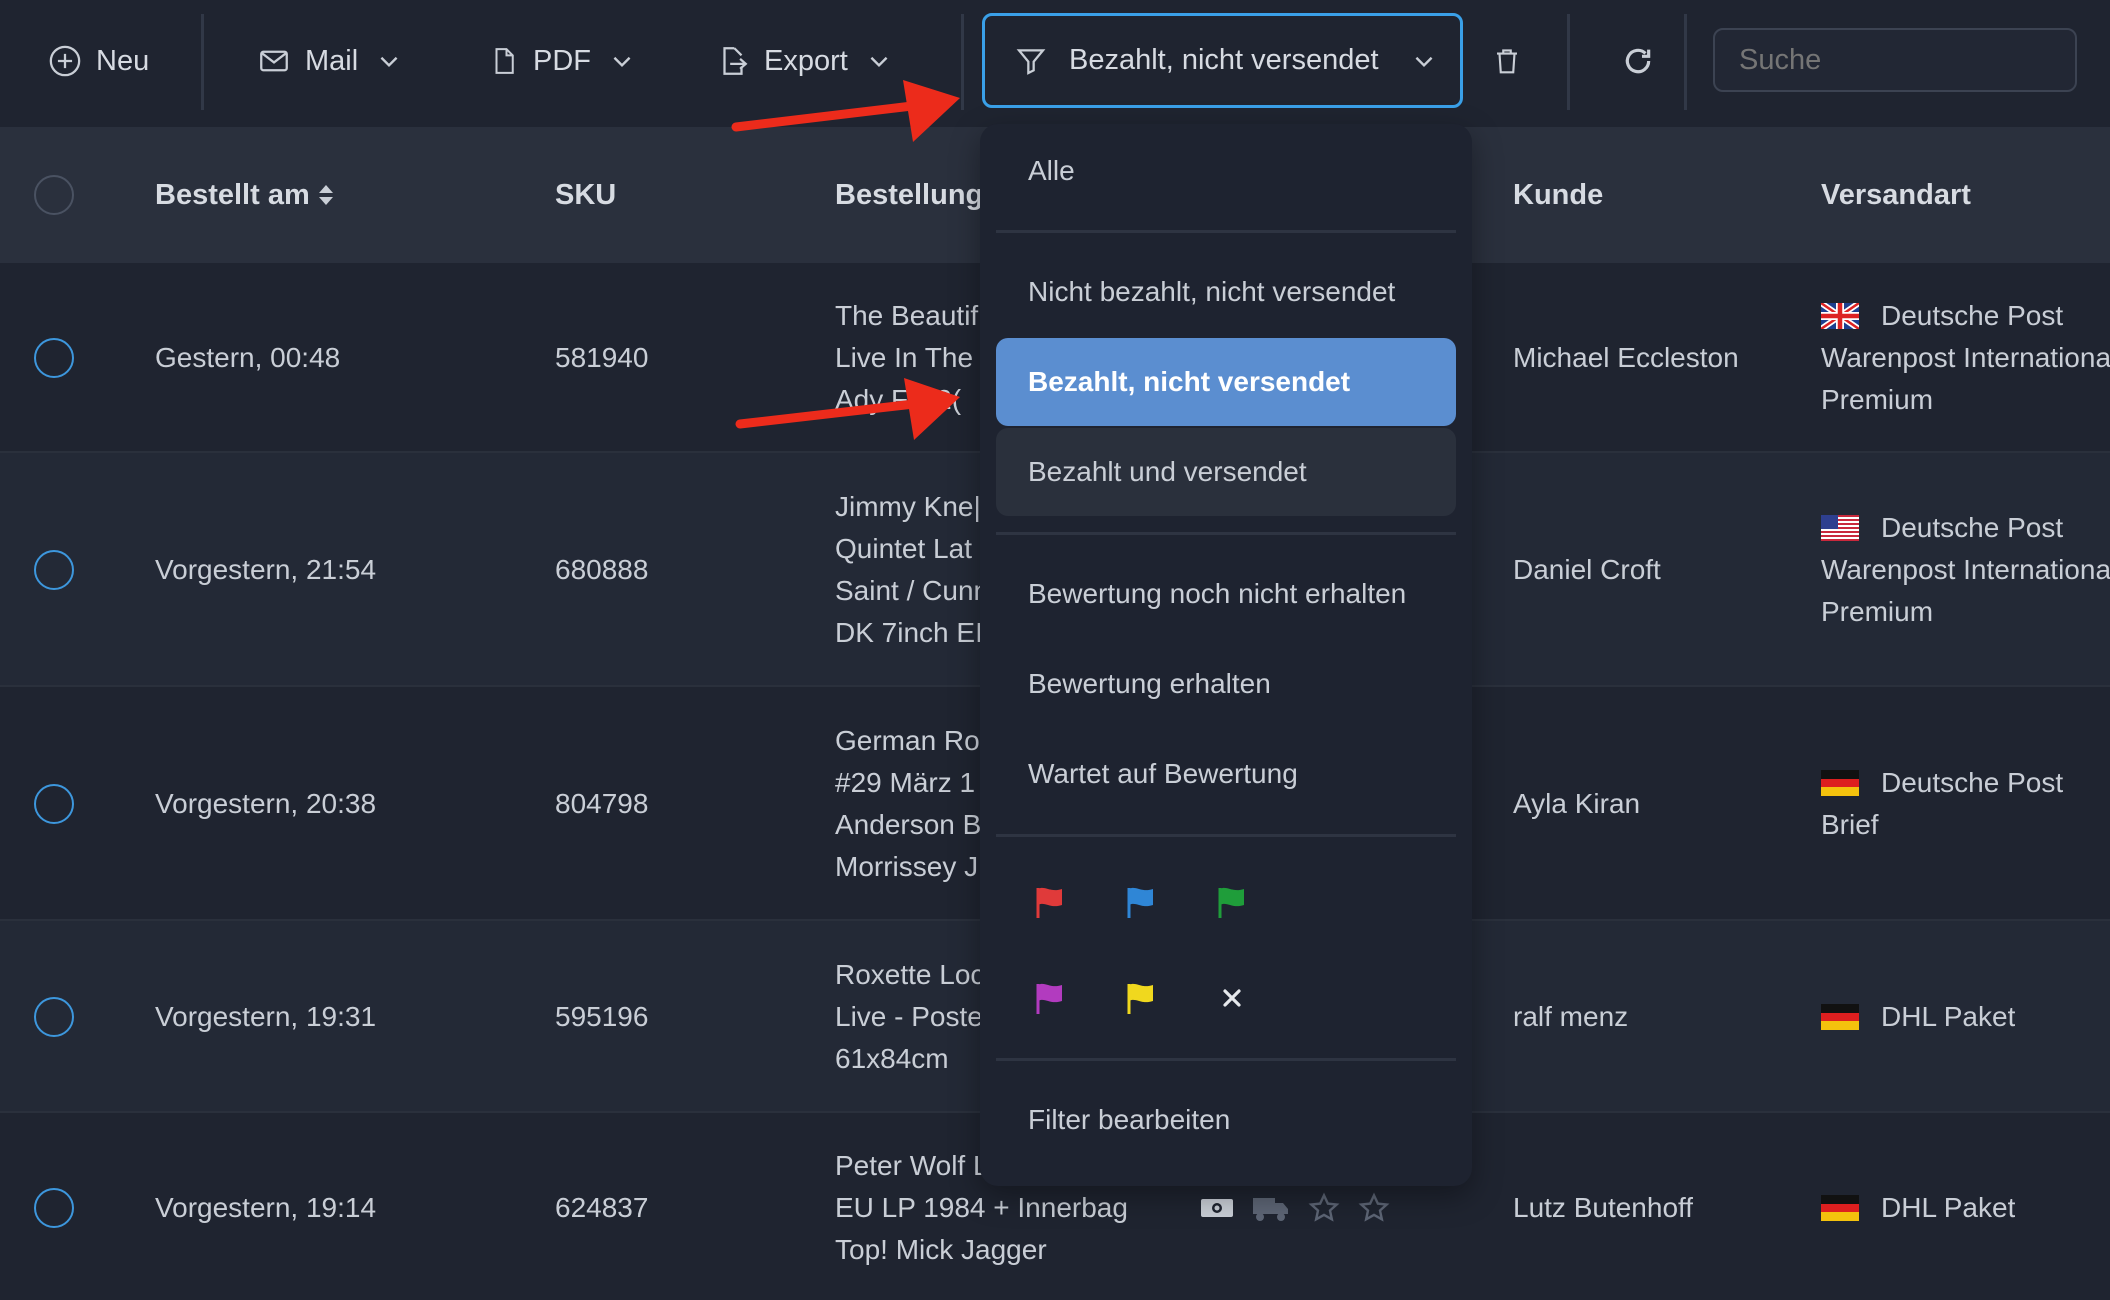 The width and height of the screenshot is (2110, 1300). Describe the element at coordinates (274, 61) in the screenshot. I see `mail-icon` at that location.